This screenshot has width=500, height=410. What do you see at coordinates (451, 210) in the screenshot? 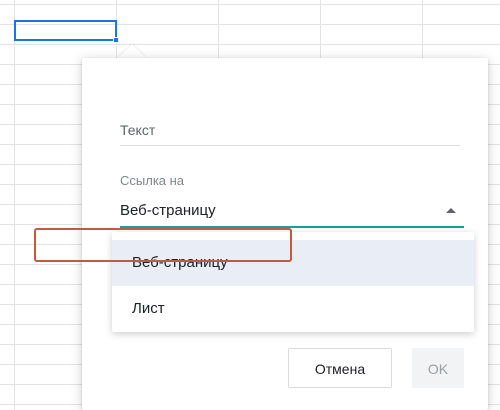
I see `chevron-up-icon` at bounding box center [451, 210].